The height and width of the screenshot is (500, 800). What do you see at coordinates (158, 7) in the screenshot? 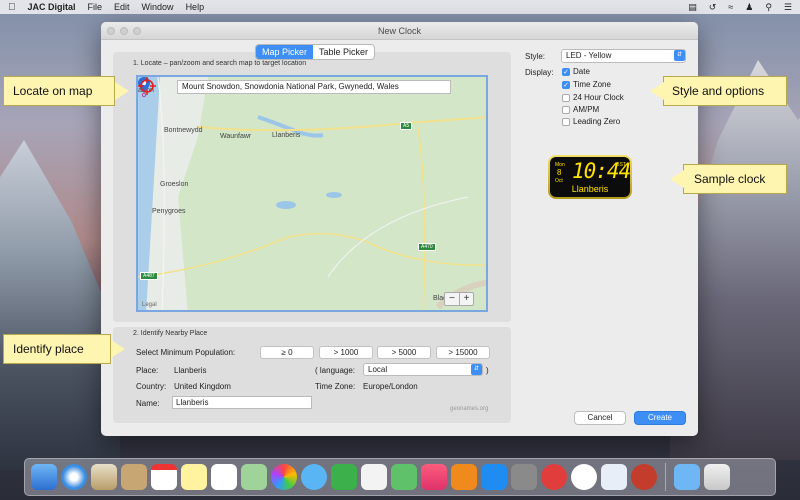
I see `menu-window: Window` at bounding box center [158, 7].